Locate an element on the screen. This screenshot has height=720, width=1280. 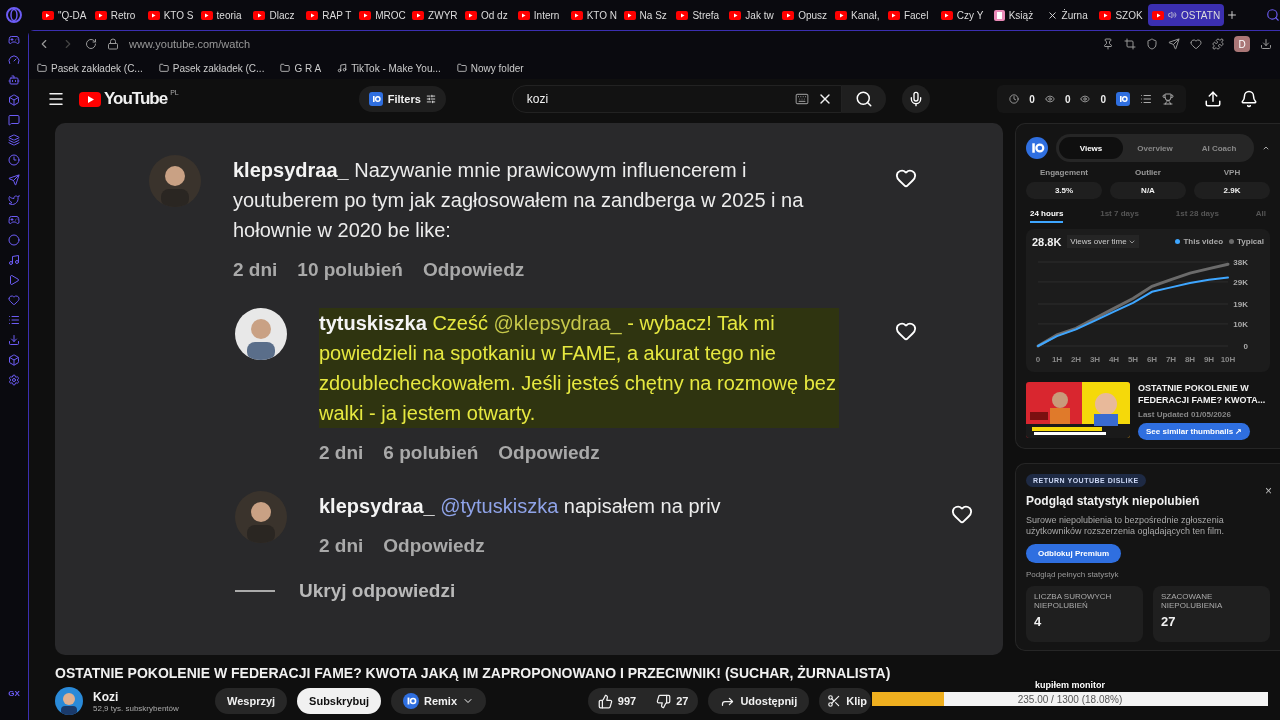
browser-tab: Dlacz is located at coordinates (275, 15).